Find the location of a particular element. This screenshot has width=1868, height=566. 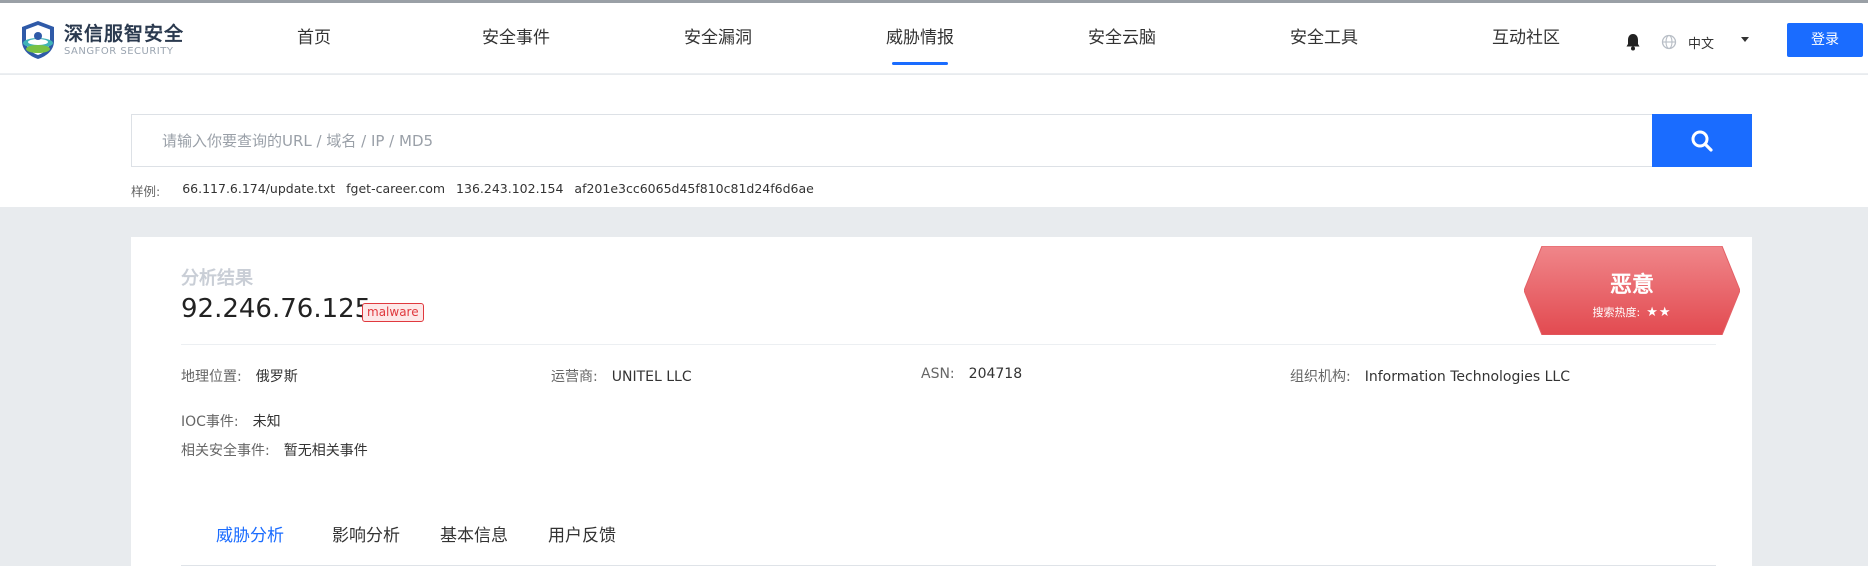

queried-ip: 92.246.76.125 is located at coordinates (276, 309).